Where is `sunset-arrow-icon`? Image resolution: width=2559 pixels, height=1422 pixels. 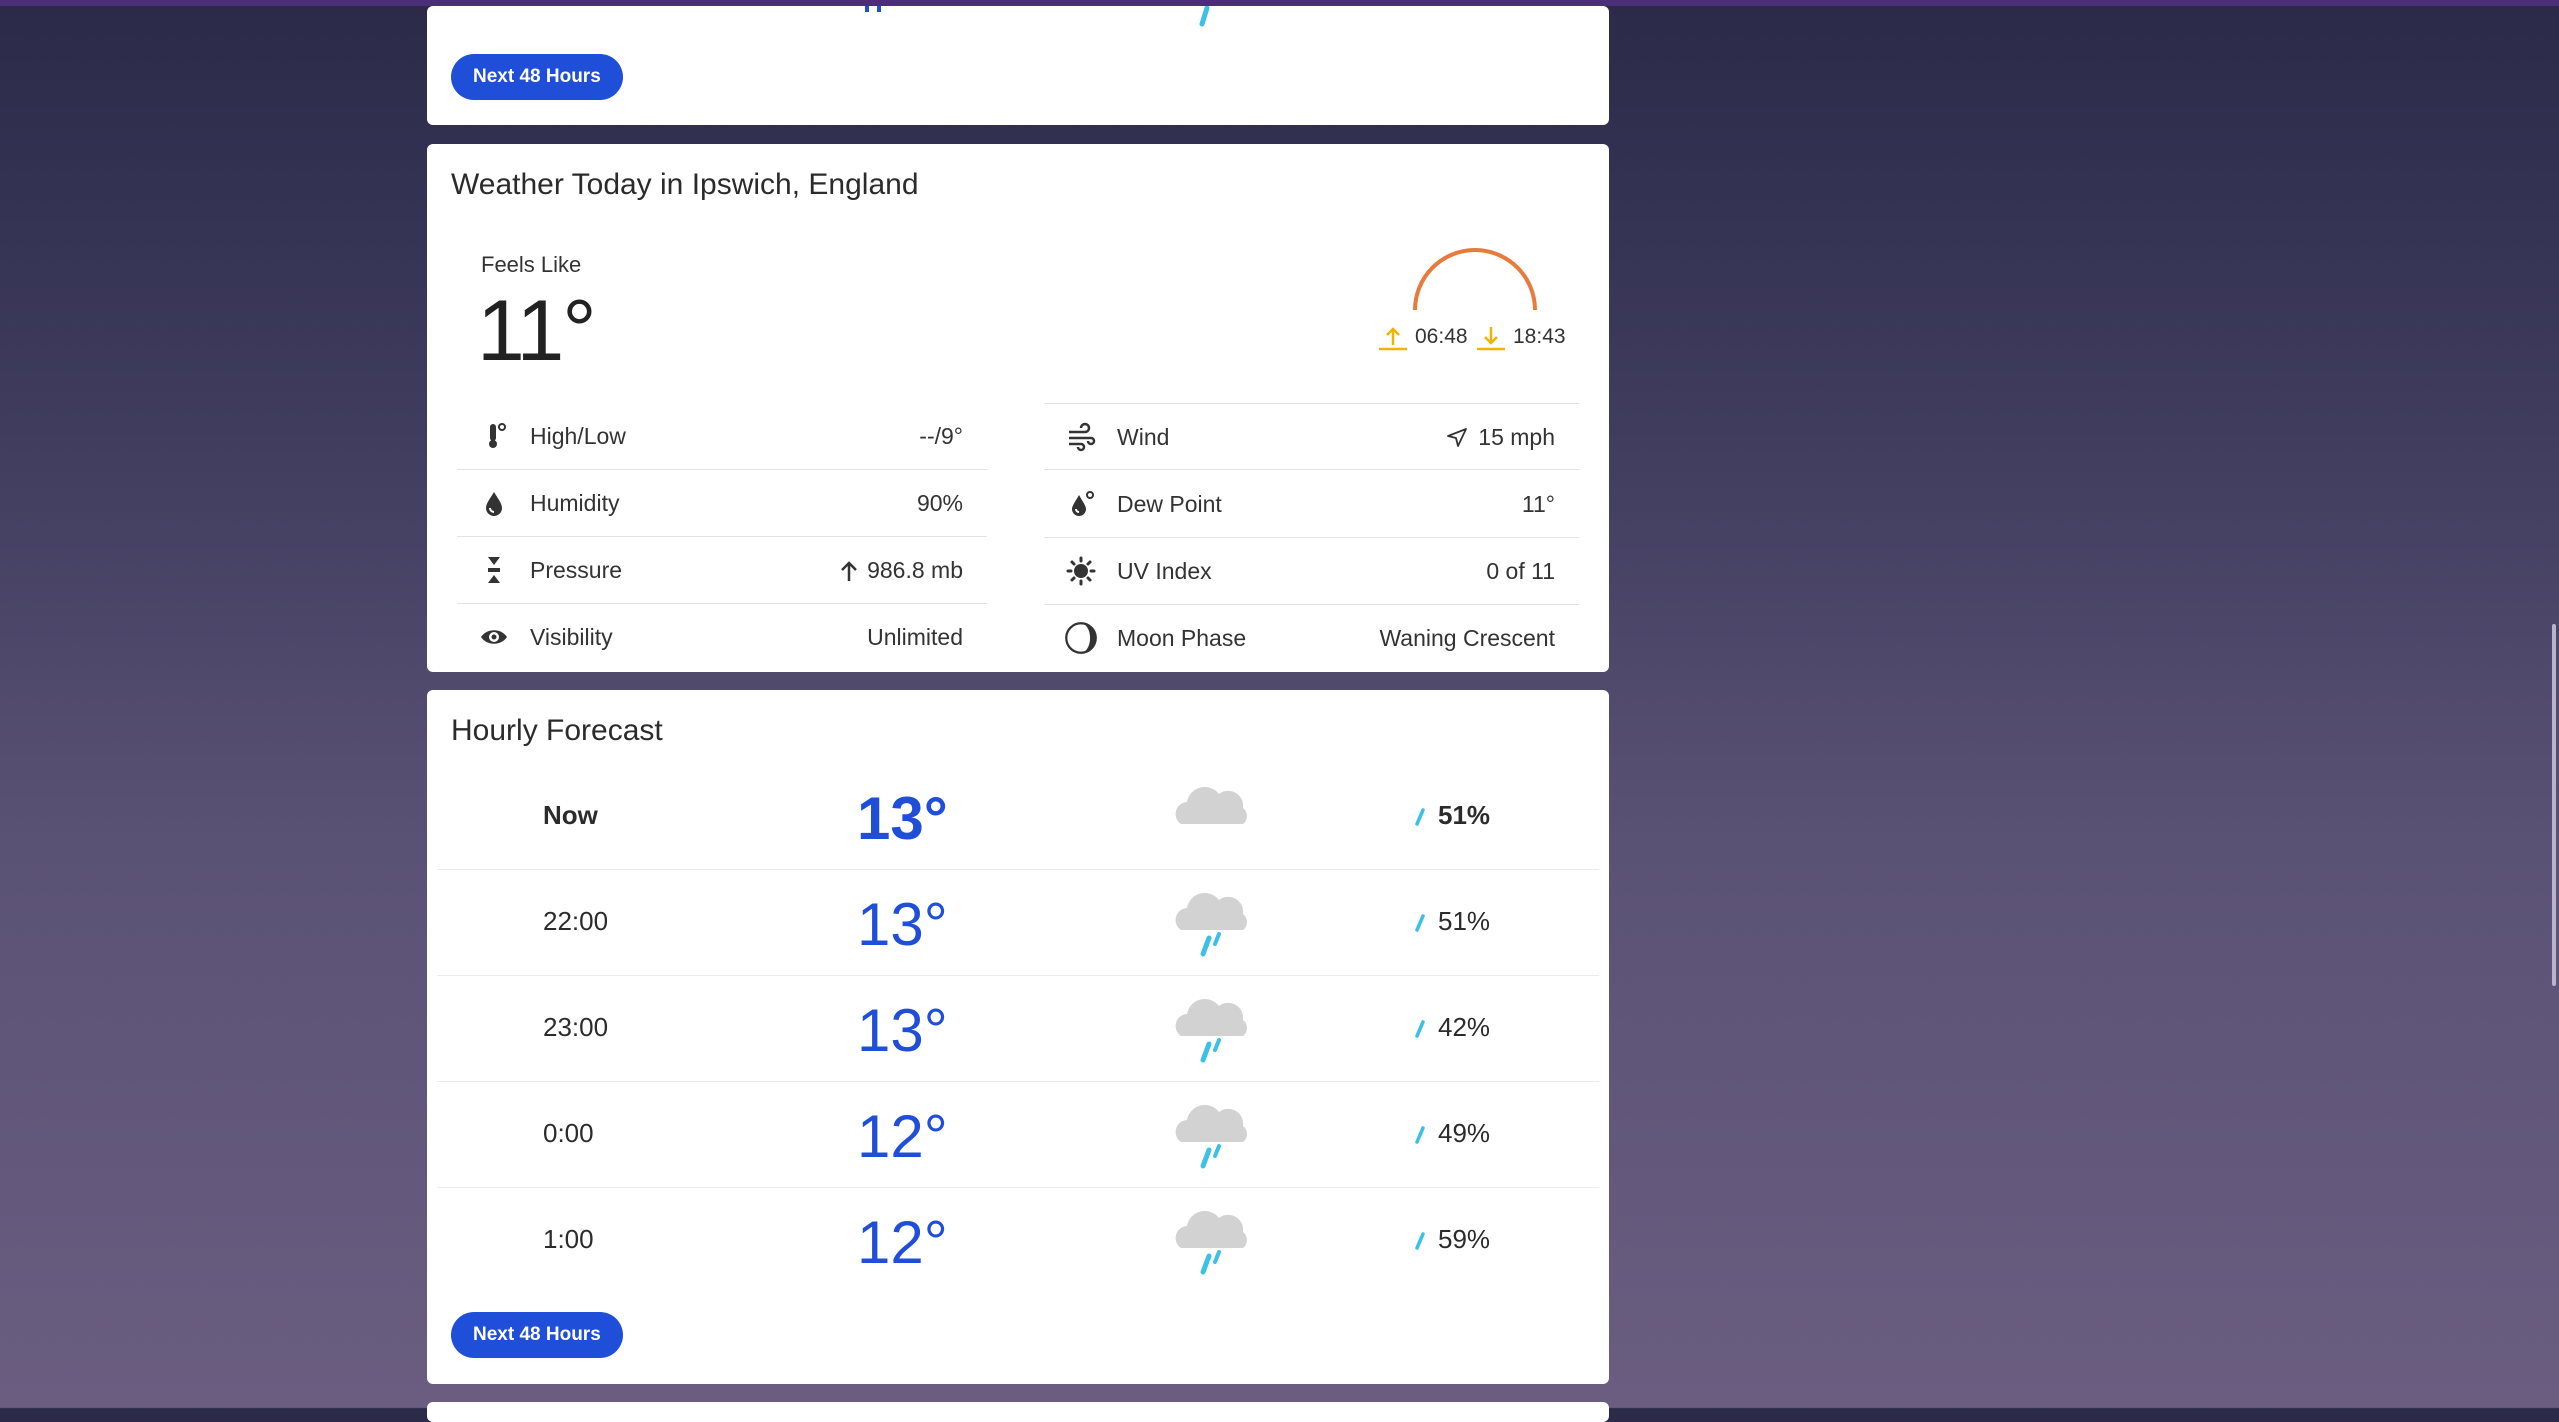
sunset-arrow-icon is located at coordinates (1491, 339).